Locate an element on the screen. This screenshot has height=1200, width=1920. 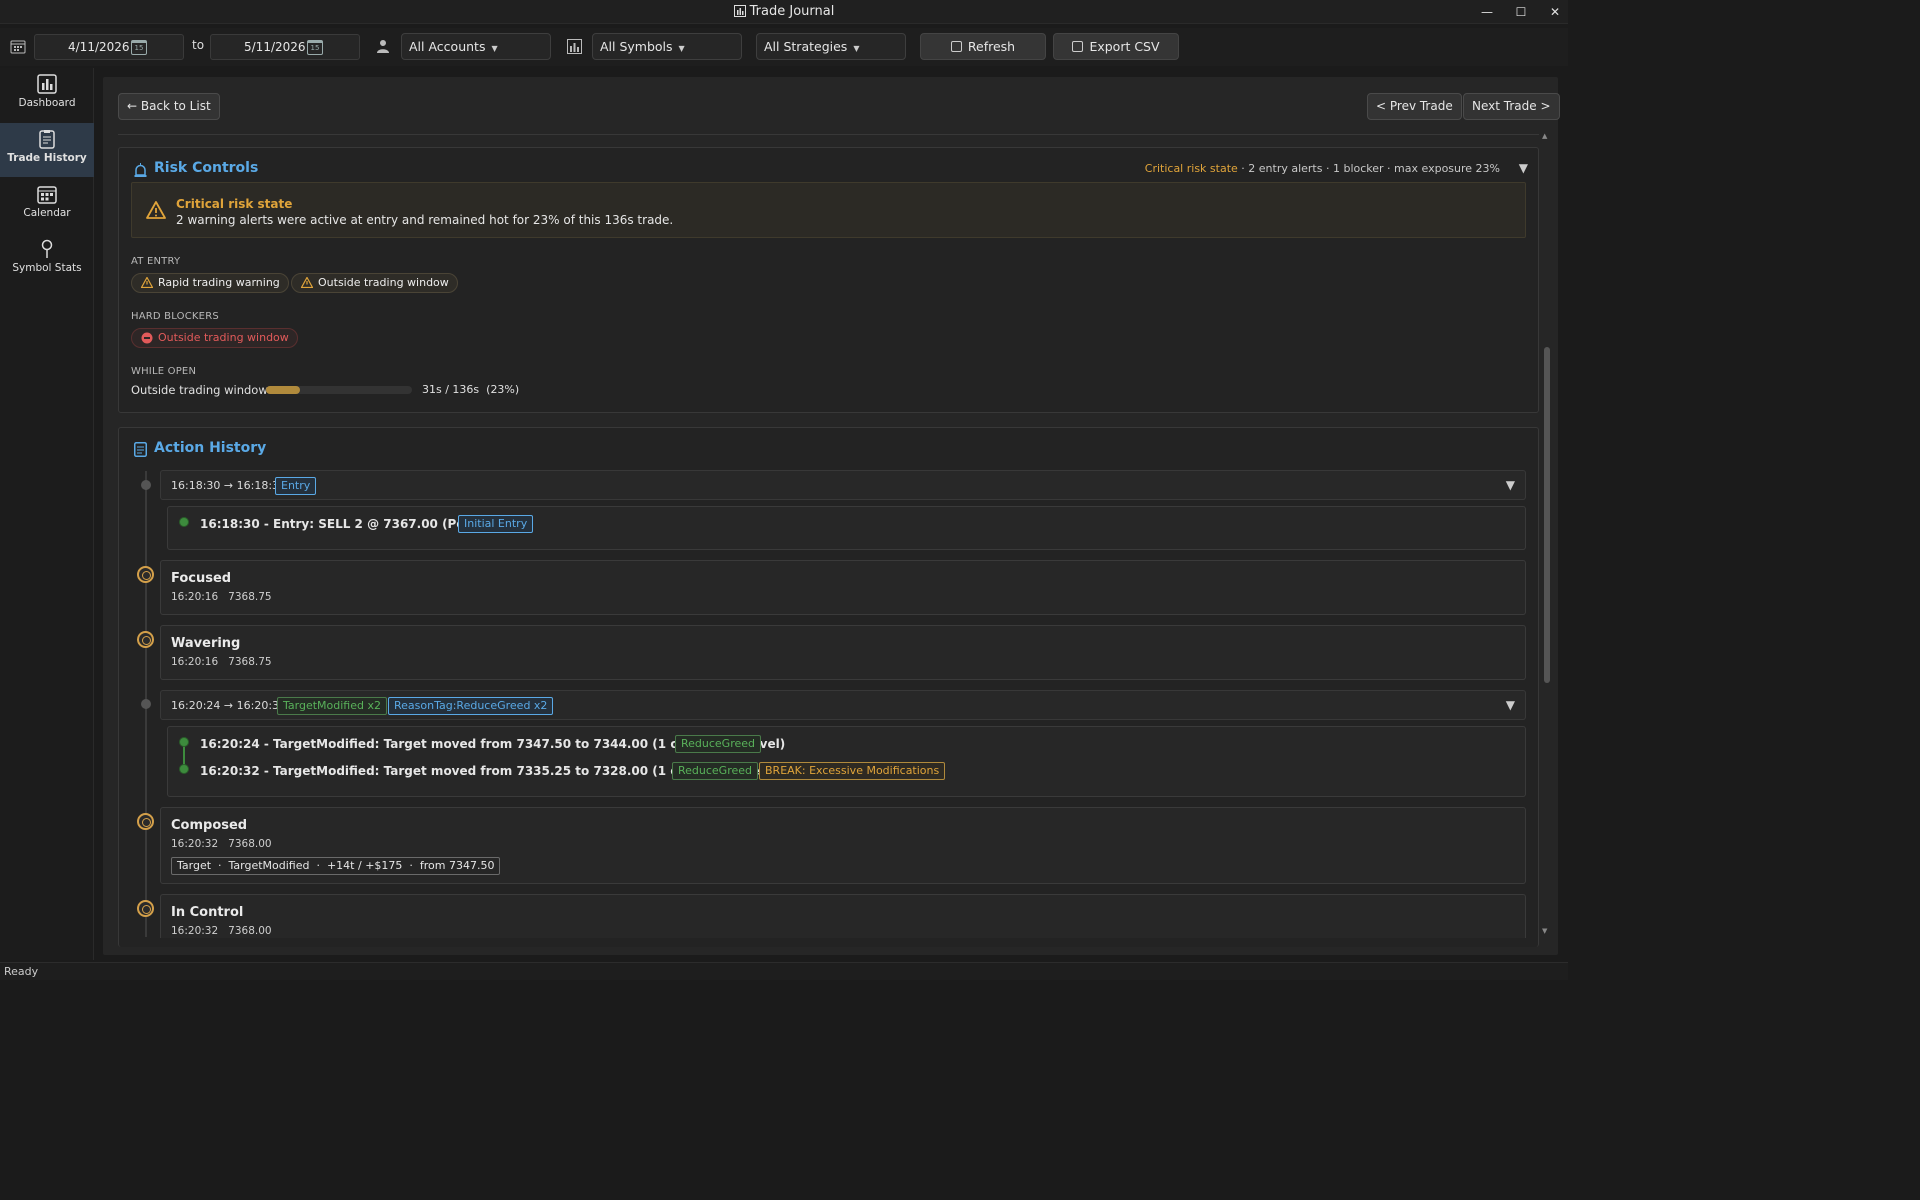
alert-title: Critical risk state is located at coordinates (234, 204).